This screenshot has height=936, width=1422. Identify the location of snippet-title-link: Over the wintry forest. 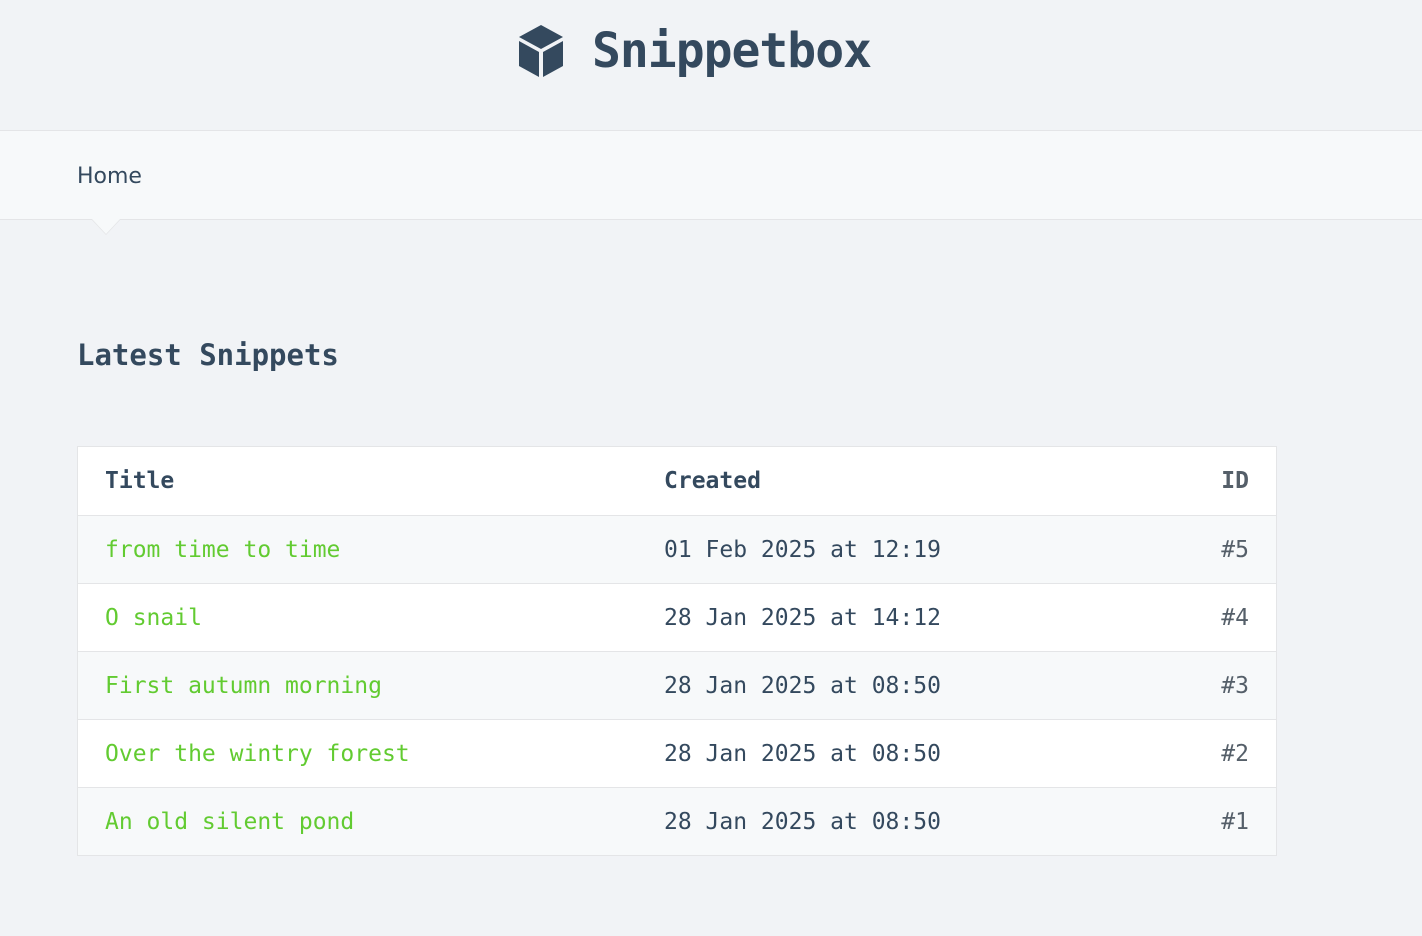
(257, 754).